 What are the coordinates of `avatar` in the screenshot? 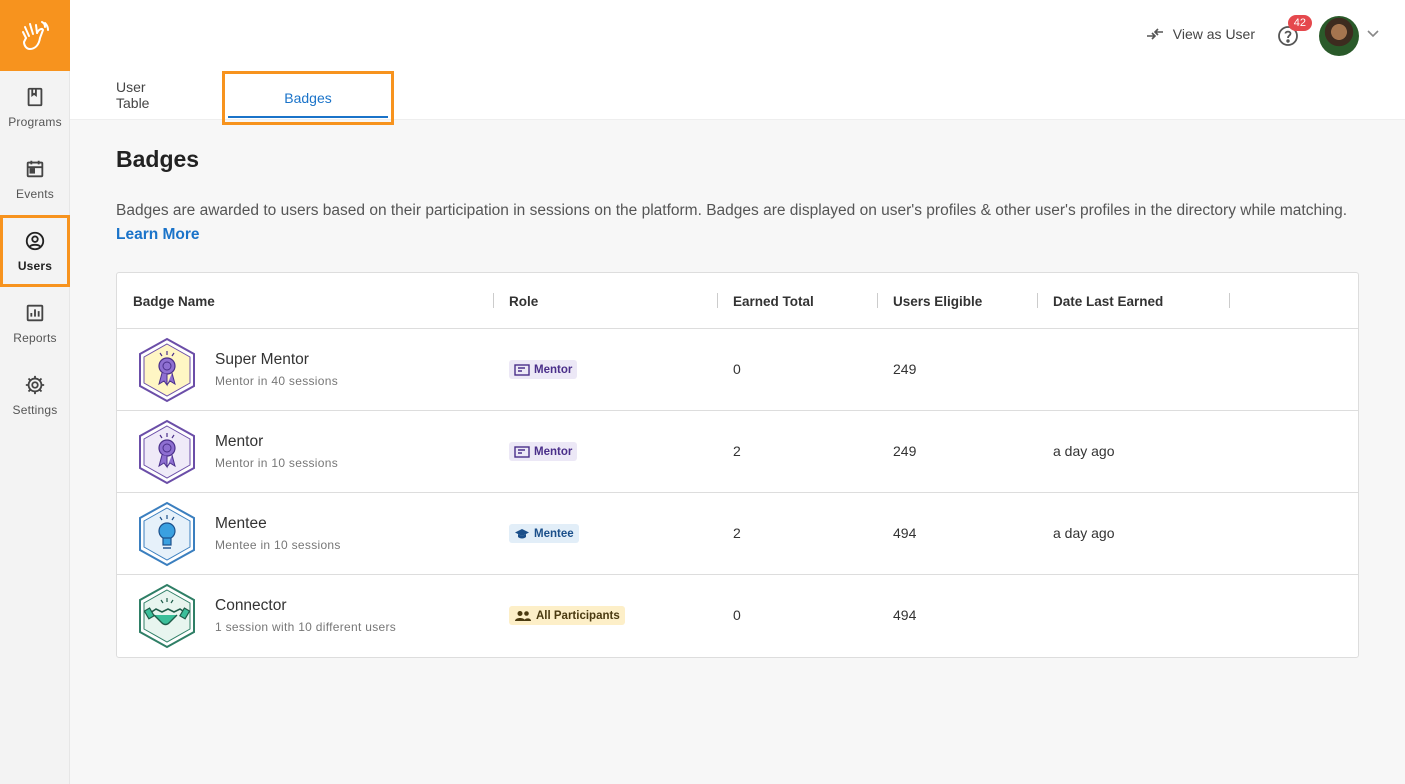 It's located at (1339, 36).